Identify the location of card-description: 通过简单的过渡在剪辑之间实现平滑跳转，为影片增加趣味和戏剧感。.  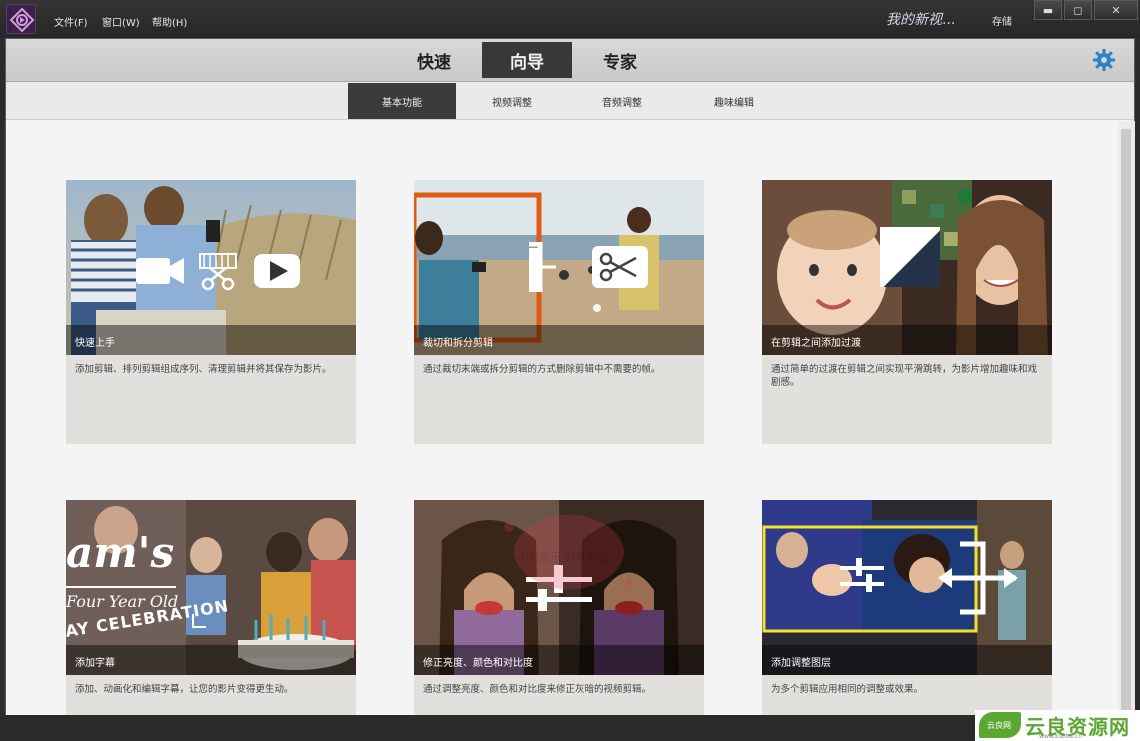
(904, 376).